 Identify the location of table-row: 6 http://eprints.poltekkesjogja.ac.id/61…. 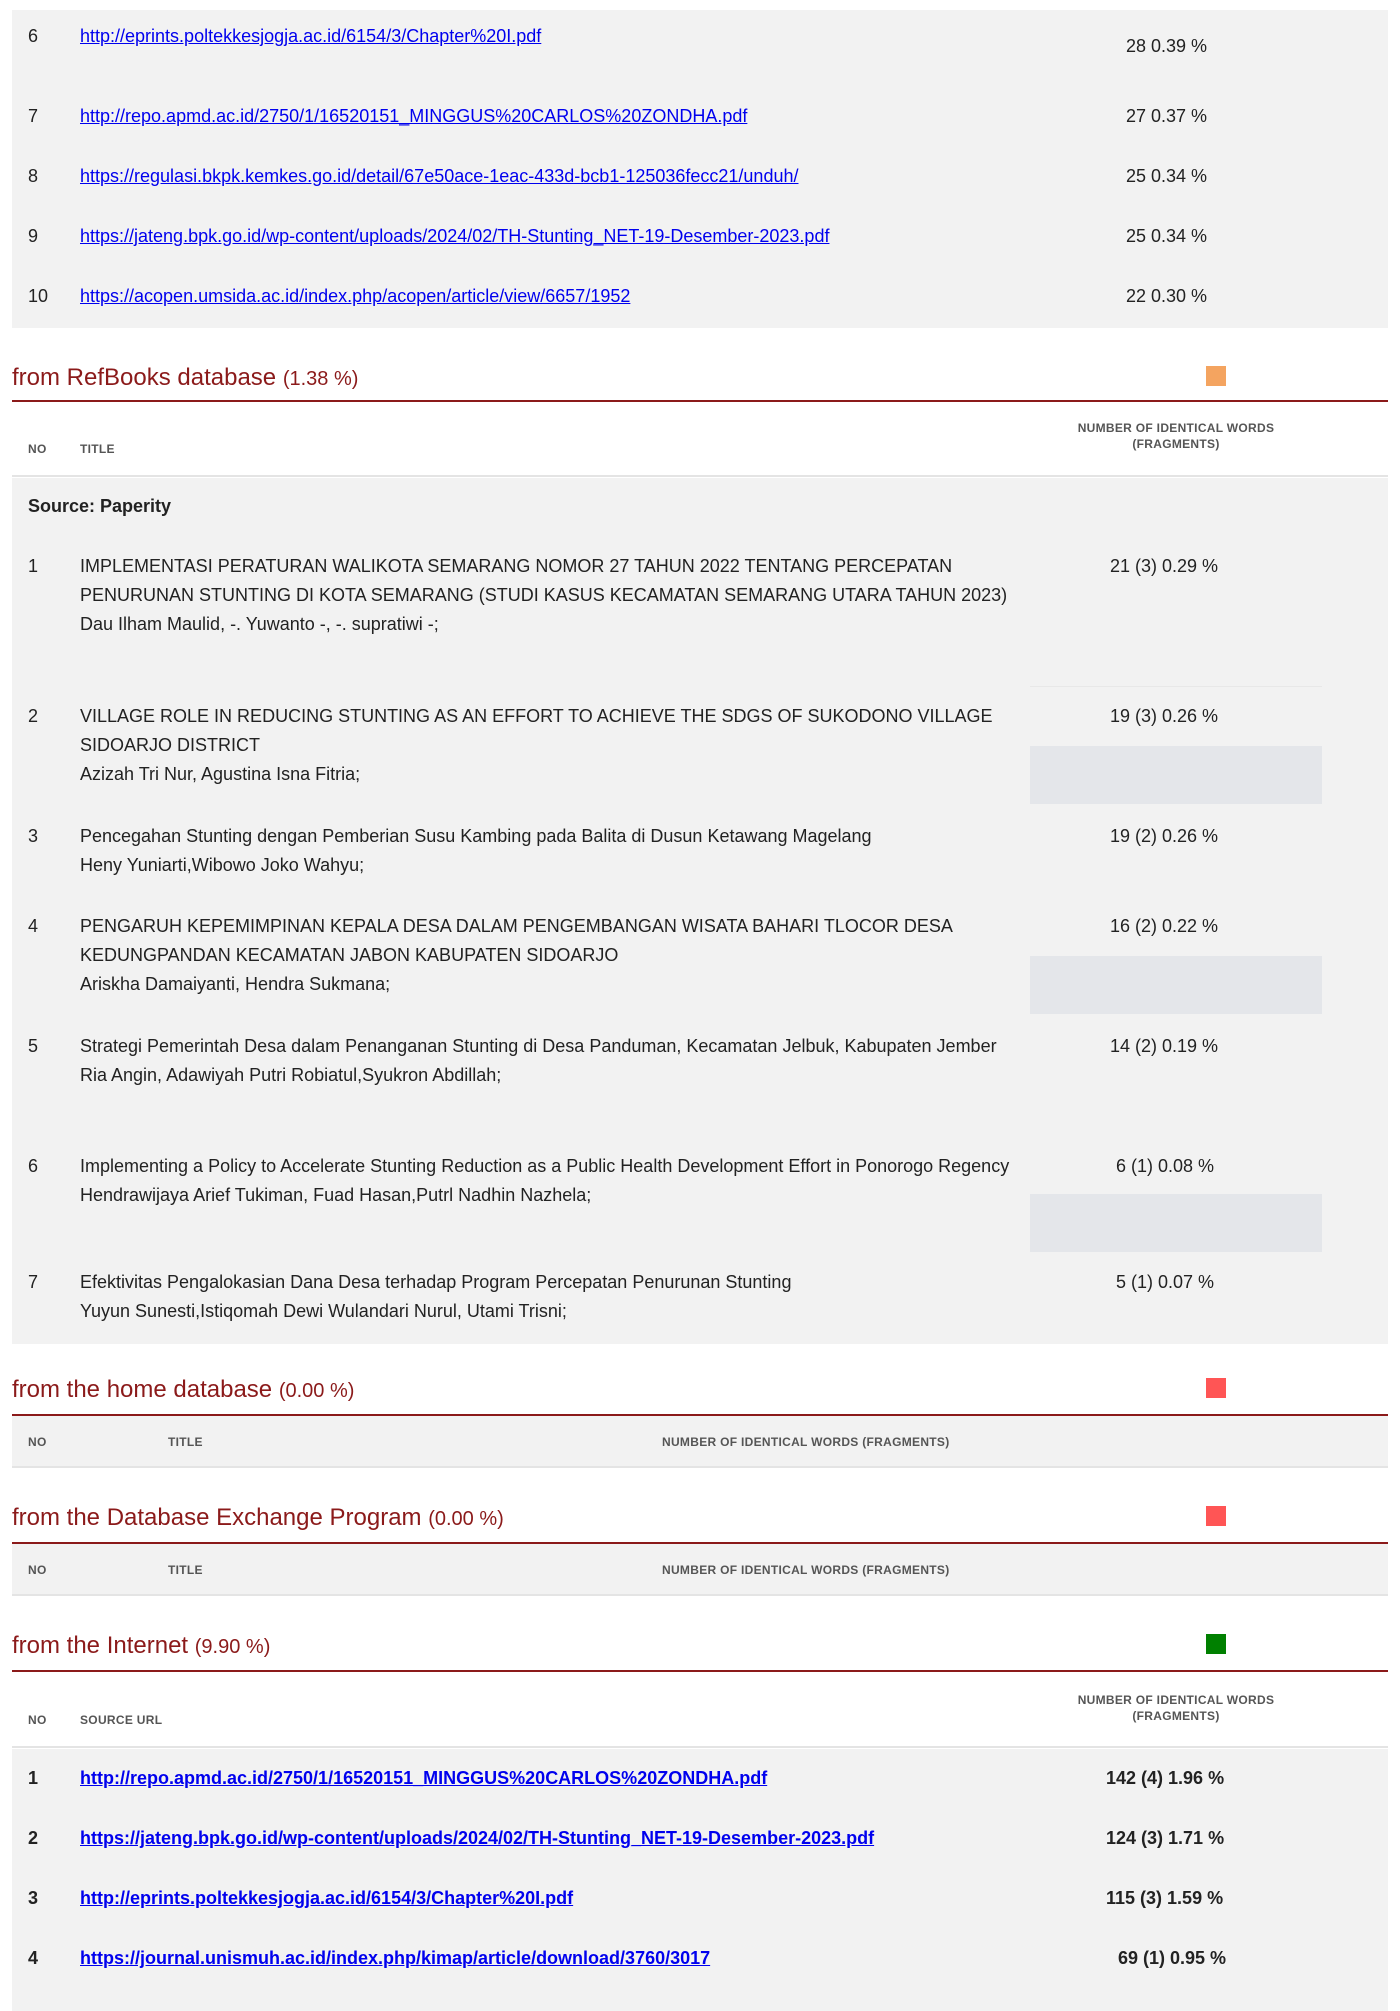
(700, 41).